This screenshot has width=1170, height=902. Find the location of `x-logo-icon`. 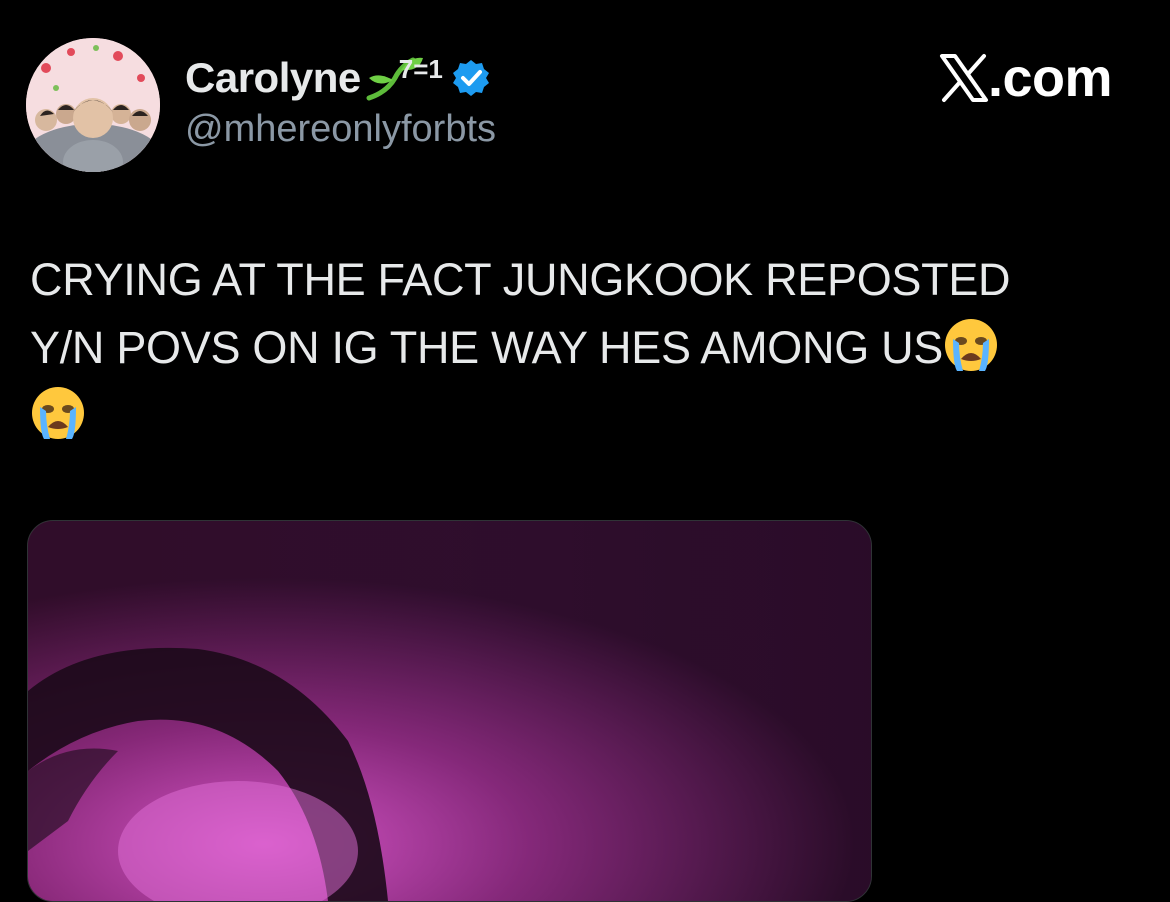

x-logo-icon is located at coordinates (964, 78).